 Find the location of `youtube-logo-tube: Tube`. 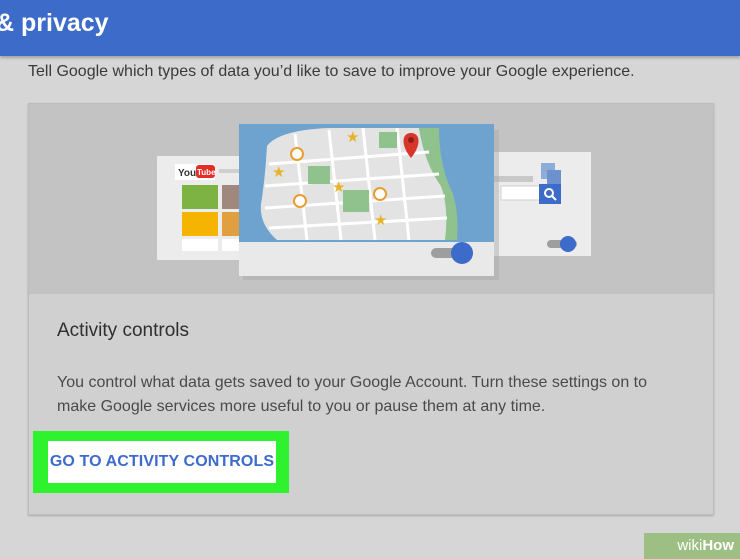

youtube-logo-tube: Tube is located at coordinates (206, 172).